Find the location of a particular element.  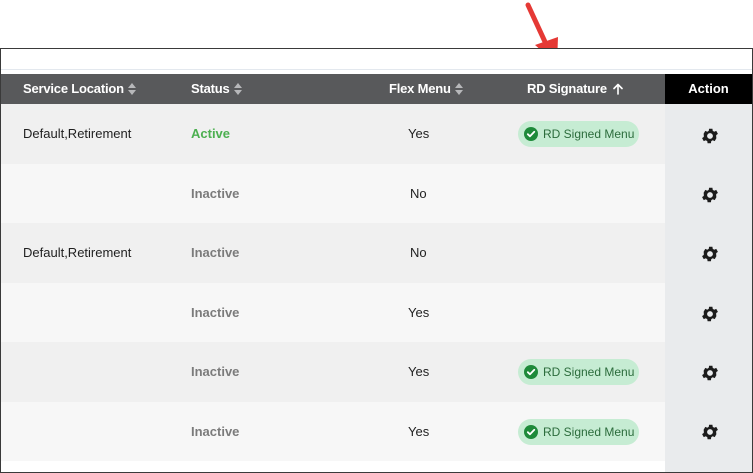

action-column is located at coordinates (708, 288).